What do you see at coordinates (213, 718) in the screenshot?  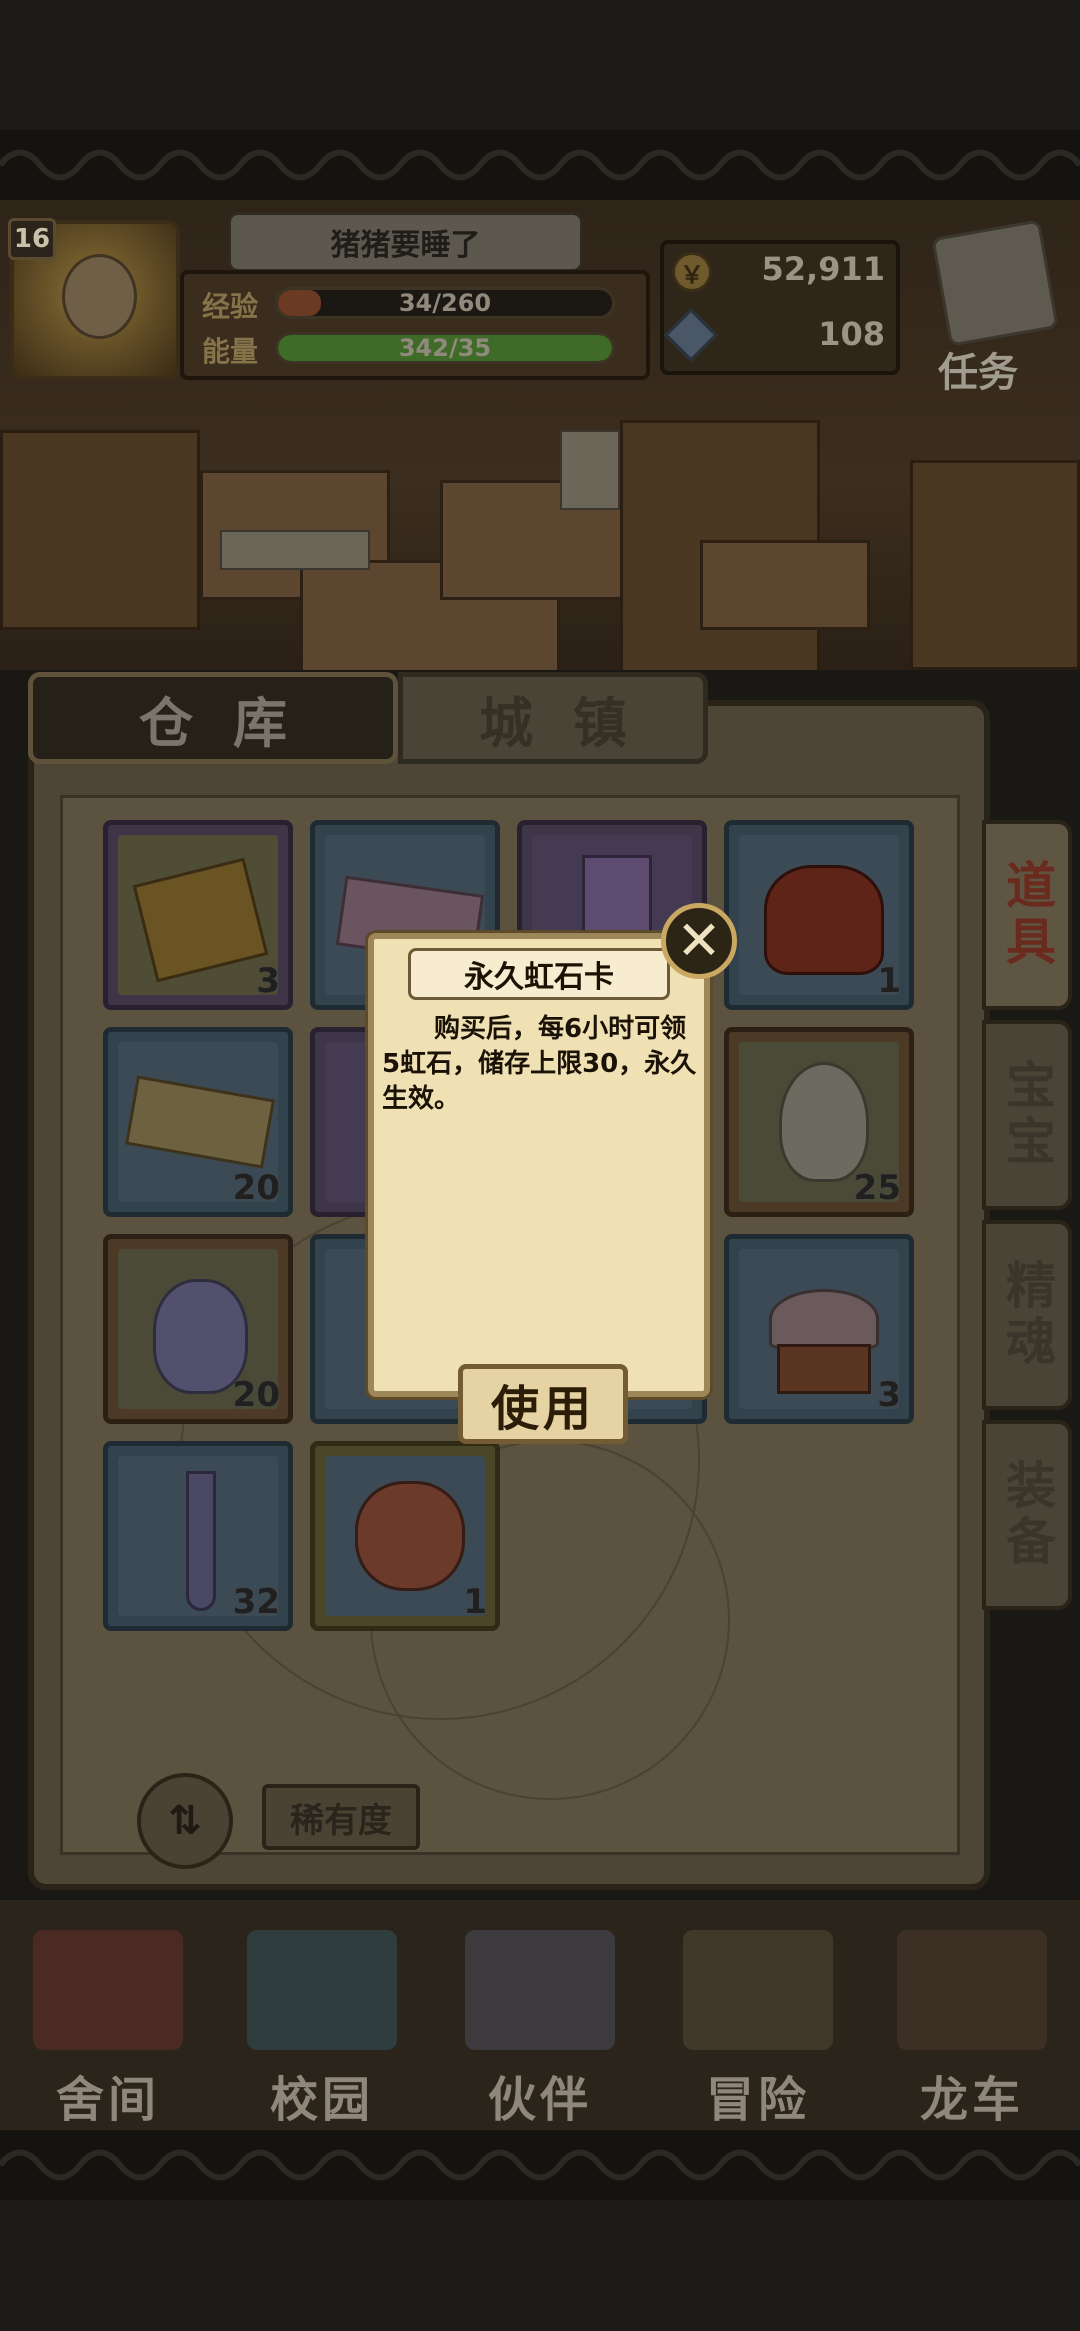 I see `tab-warehouse: 仓库` at bounding box center [213, 718].